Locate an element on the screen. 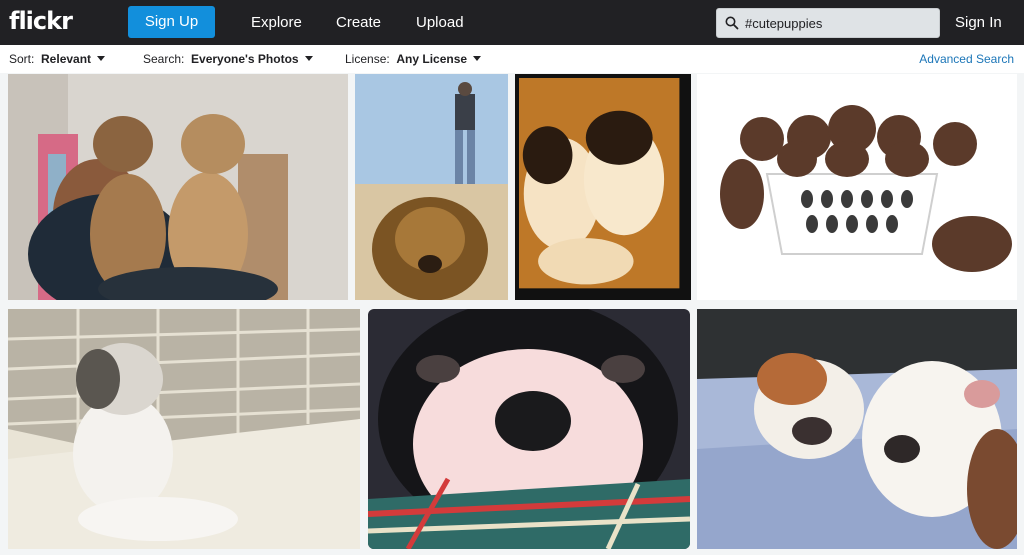 This screenshot has width=1024, height=555. license-dropdown: License: Any License is located at coordinates (413, 59).